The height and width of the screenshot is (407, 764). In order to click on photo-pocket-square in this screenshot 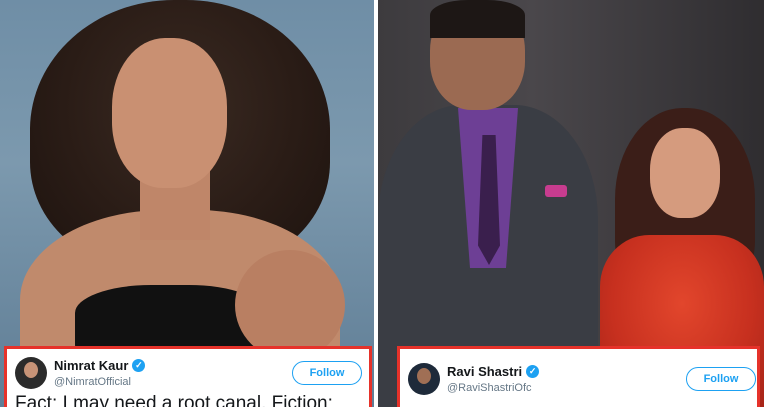, I will do `click(556, 191)`.